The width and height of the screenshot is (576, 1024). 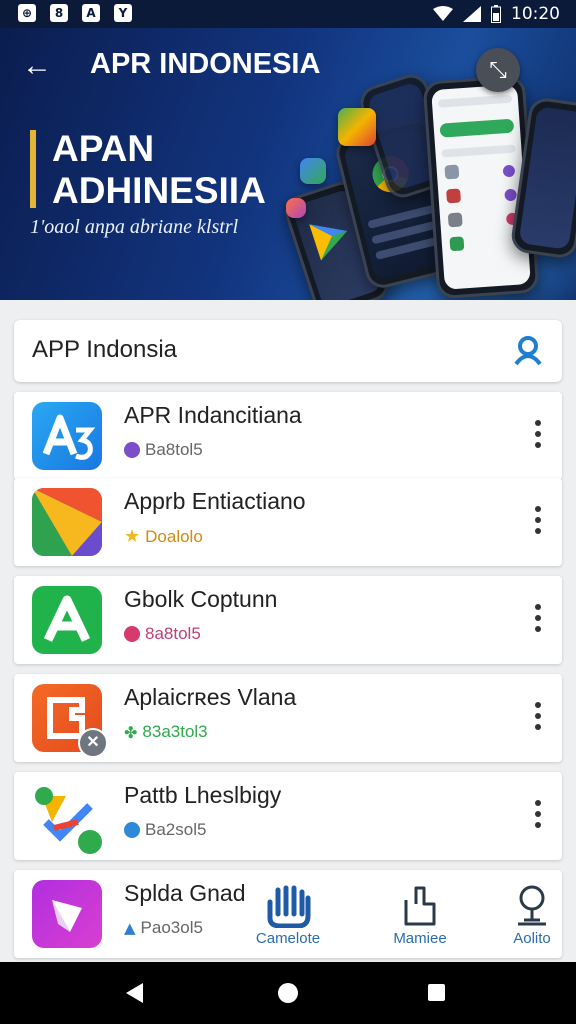 I want to click on app-name: APR Indancitiana, so click(x=213, y=415).